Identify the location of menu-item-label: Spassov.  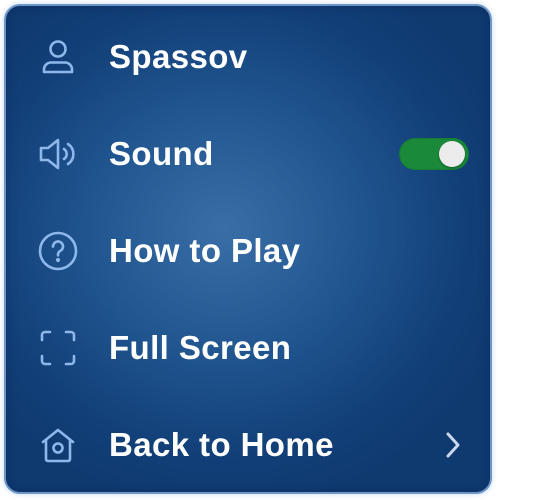
(178, 56).